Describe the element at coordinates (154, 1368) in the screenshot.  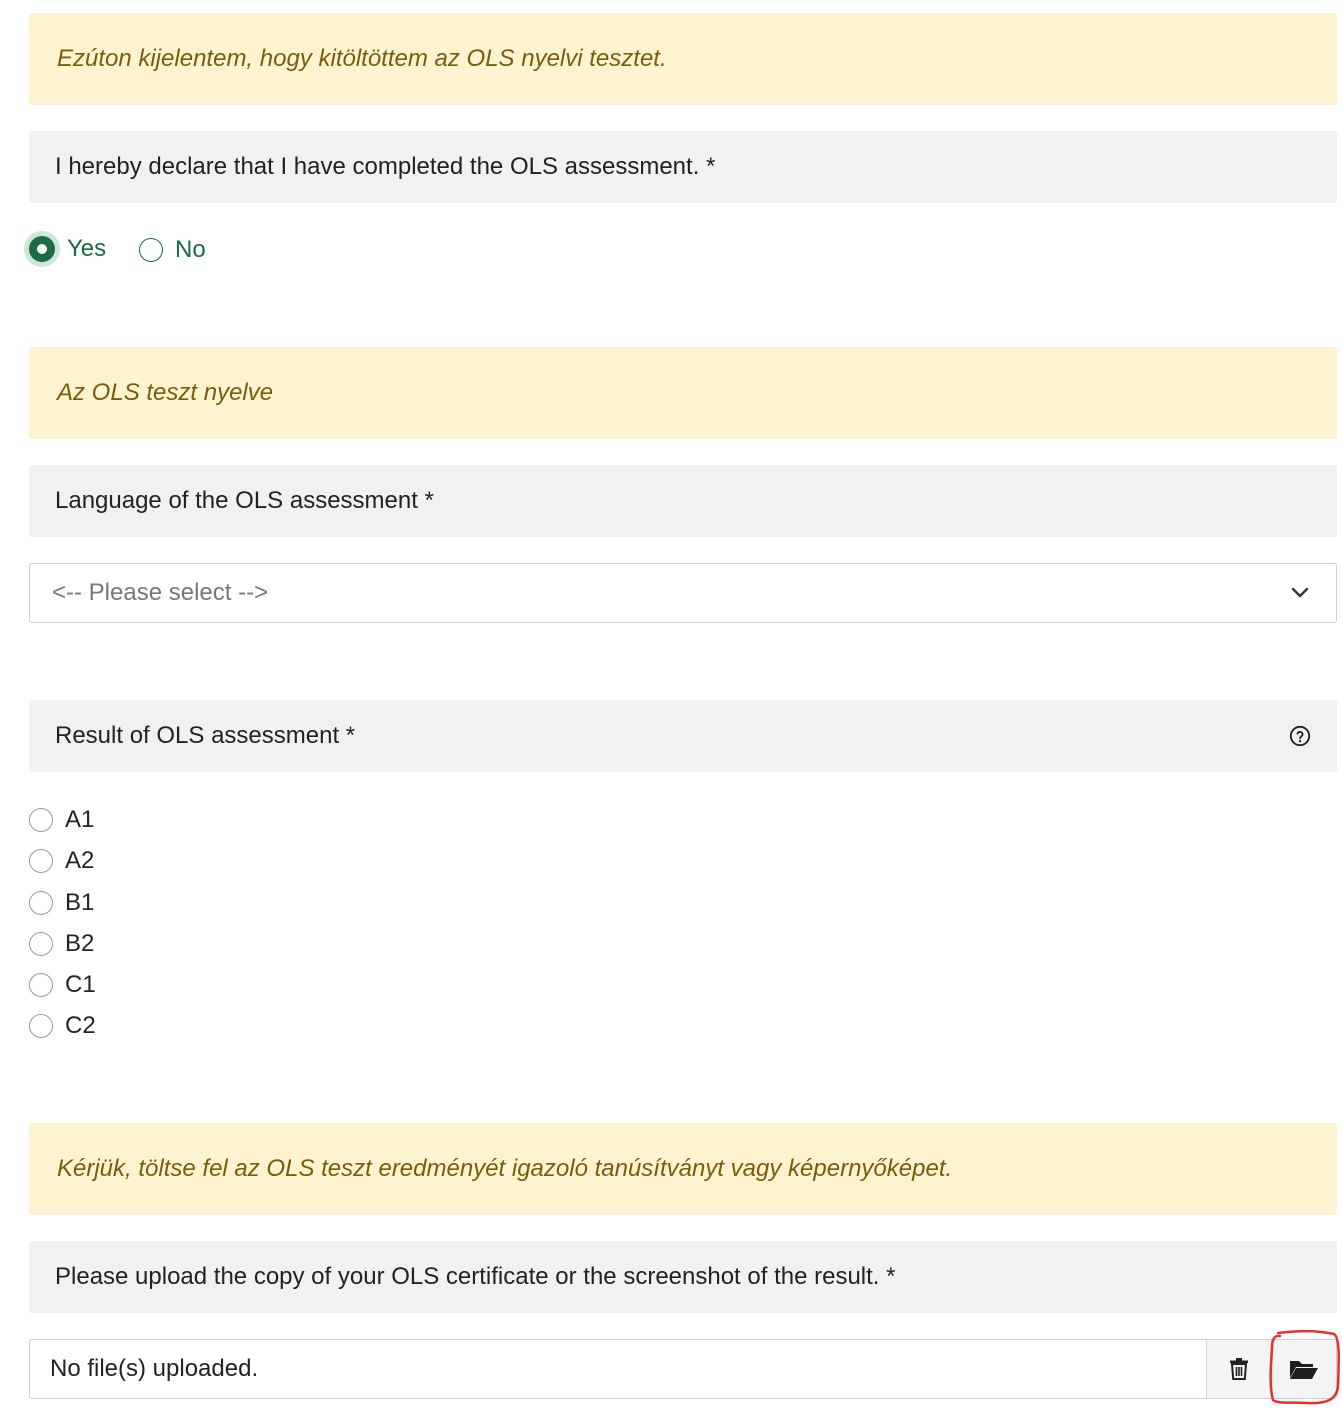
I see `file-status-text: No file(s) uploaded.` at that location.